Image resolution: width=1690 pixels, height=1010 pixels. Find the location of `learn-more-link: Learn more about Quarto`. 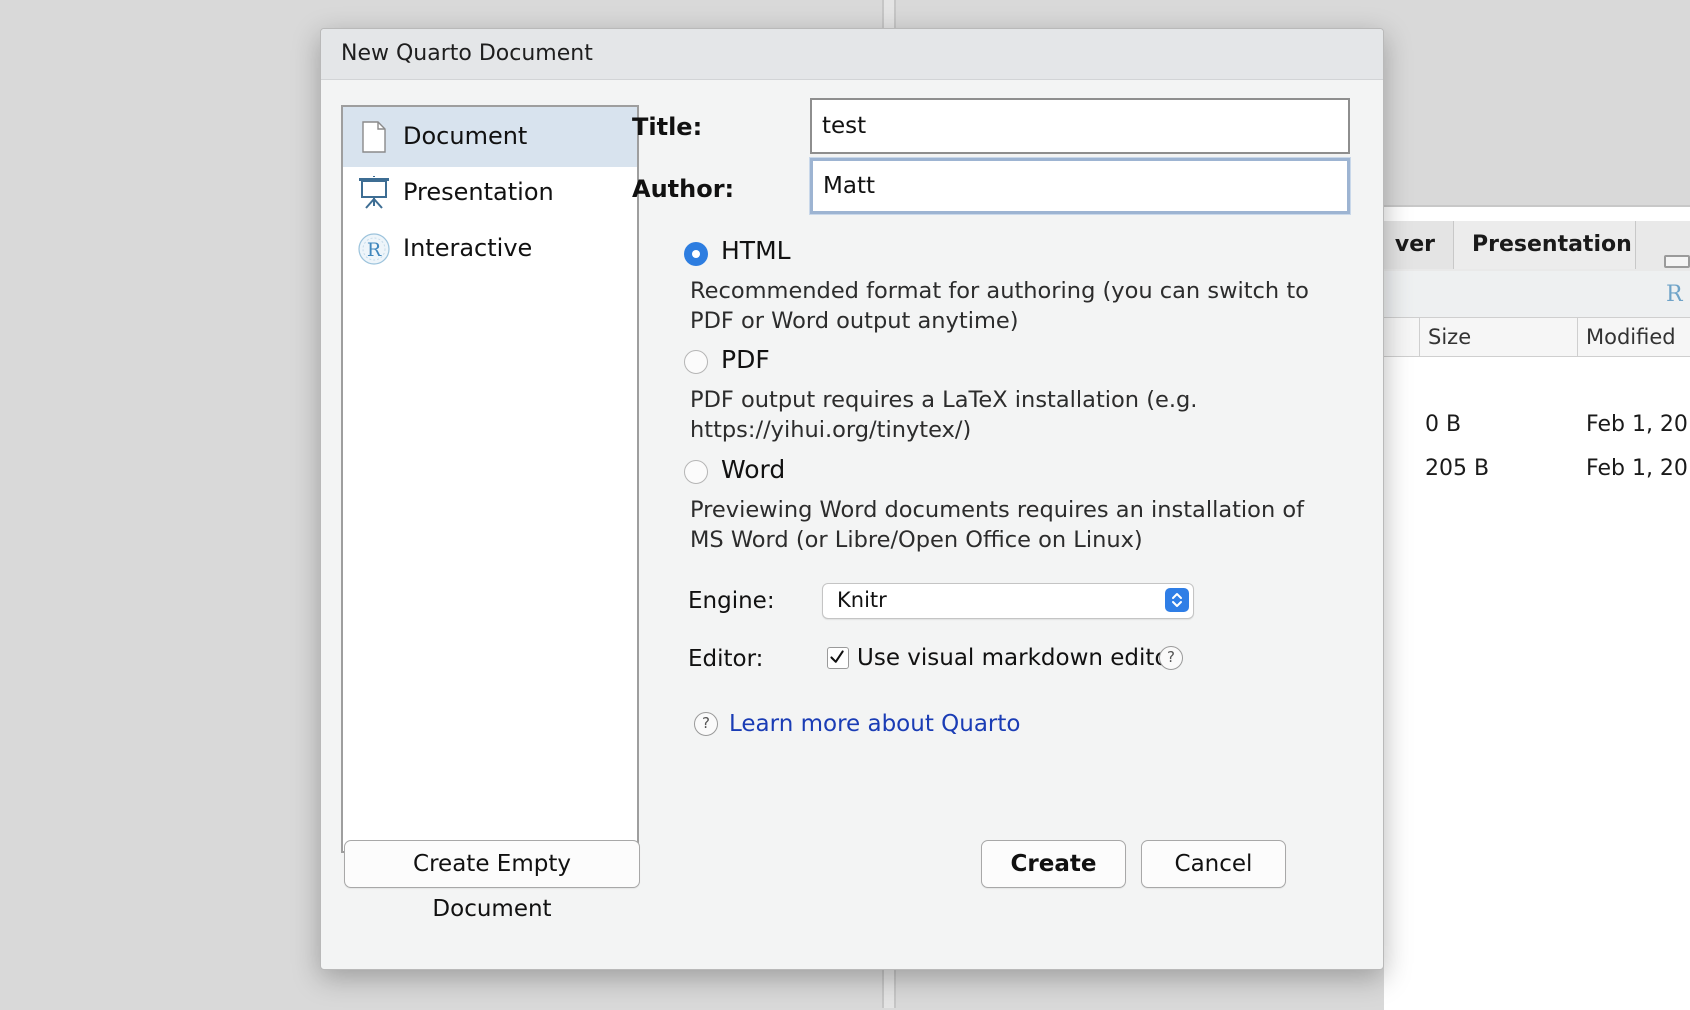

learn-more-link: Learn more about Quarto is located at coordinates (874, 724).